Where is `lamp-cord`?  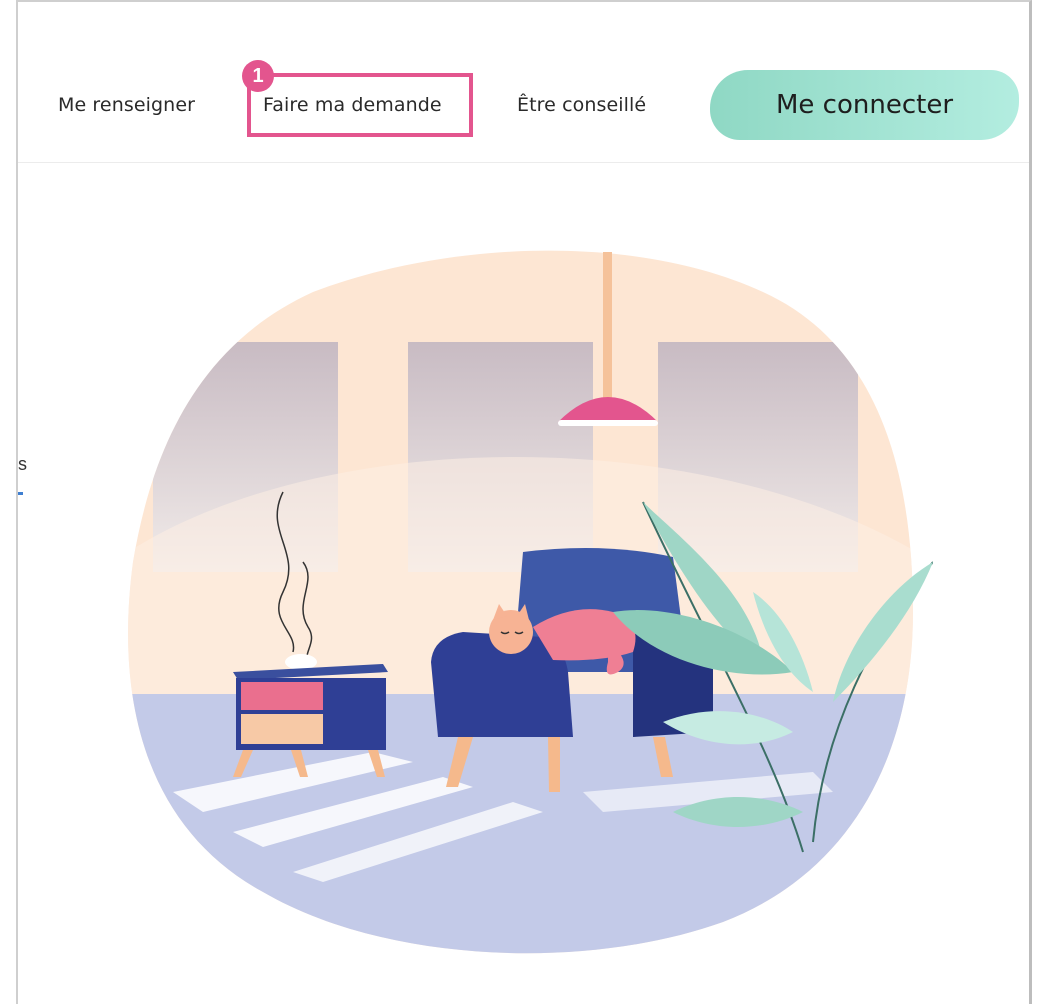 lamp-cord is located at coordinates (607, 329).